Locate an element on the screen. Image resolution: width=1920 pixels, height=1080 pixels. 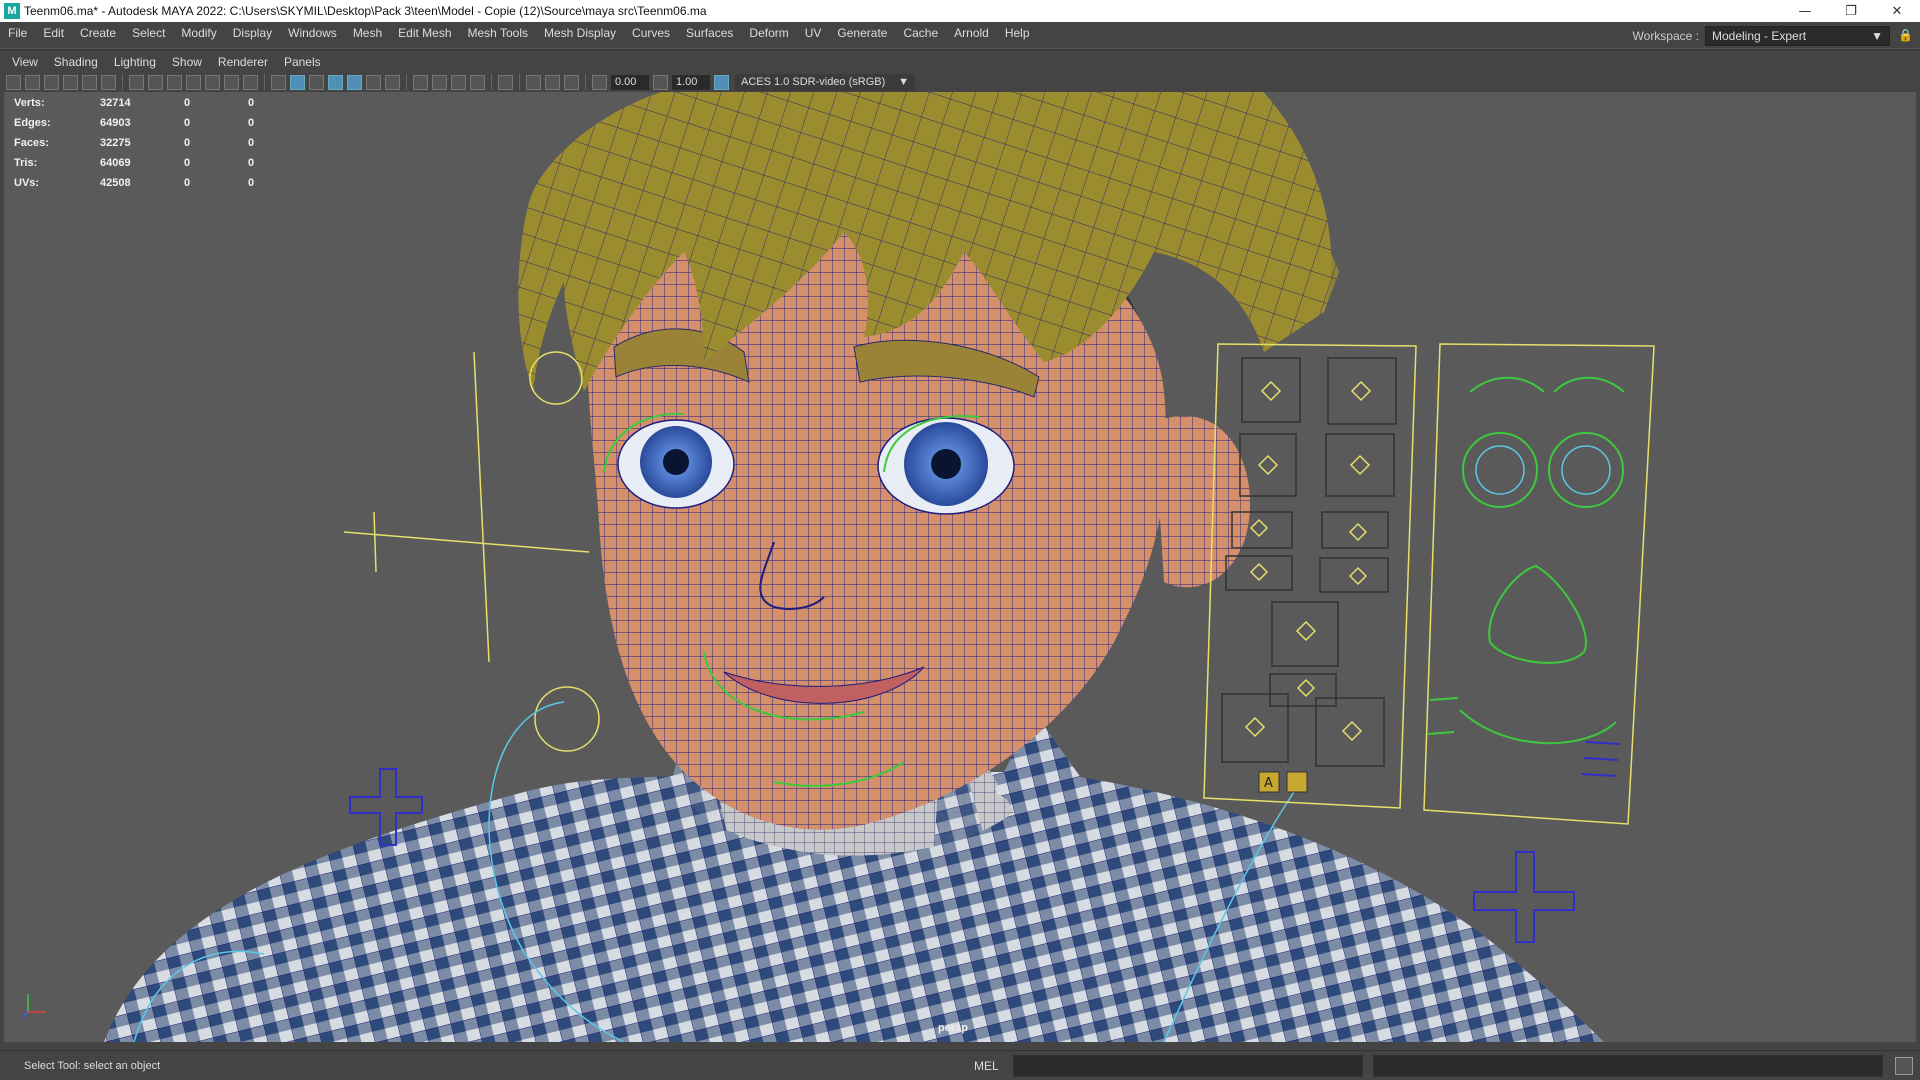
menu-edit: Edit is located at coordinates (53, 33).